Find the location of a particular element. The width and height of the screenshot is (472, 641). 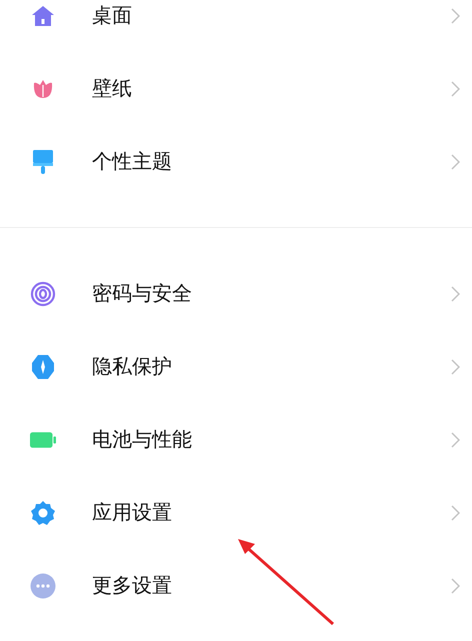

settings-item: 密码与安全 is located at coordinates (236, 293).